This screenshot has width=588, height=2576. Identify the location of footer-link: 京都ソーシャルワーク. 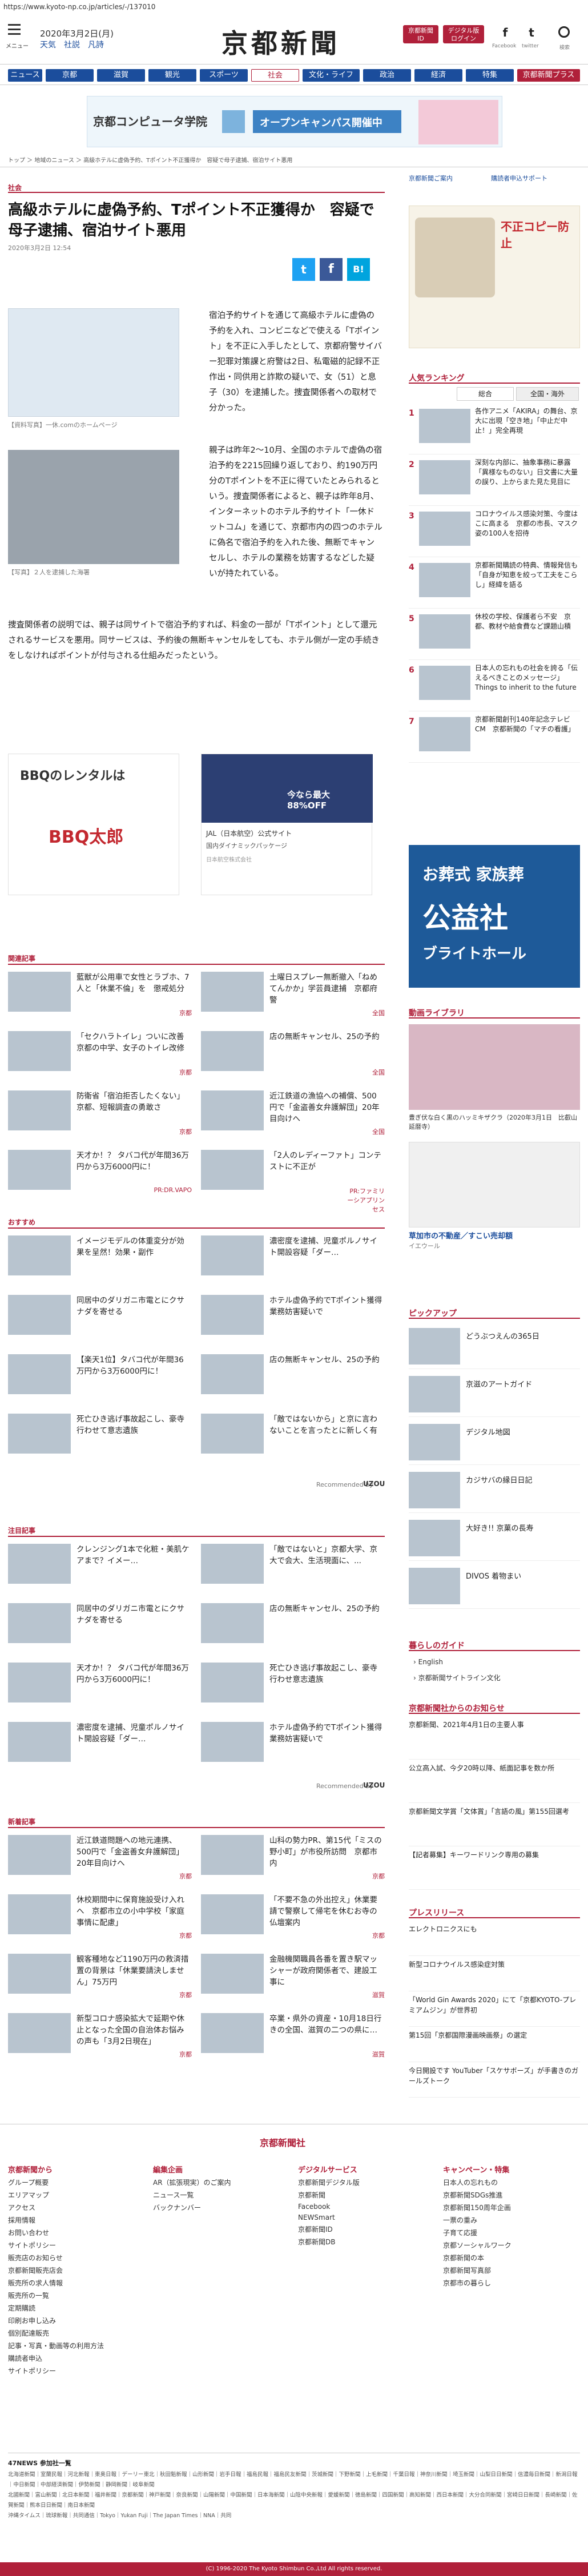
(511, 2245).